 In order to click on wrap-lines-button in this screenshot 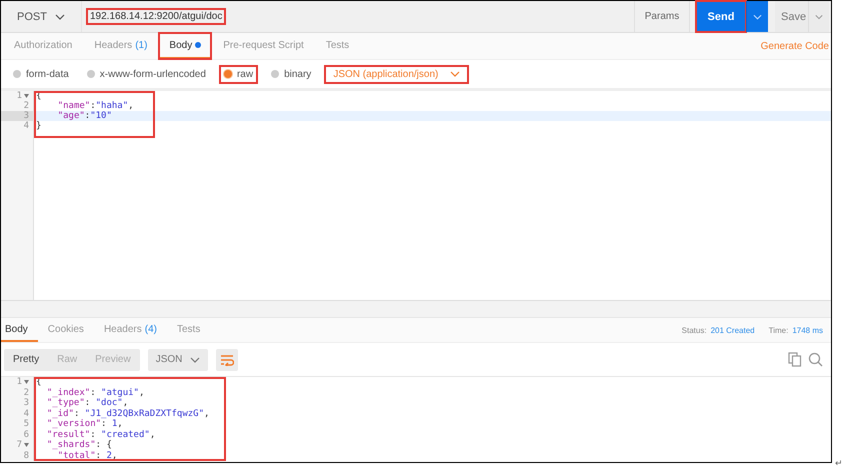, I will do `click(227, 359)`.